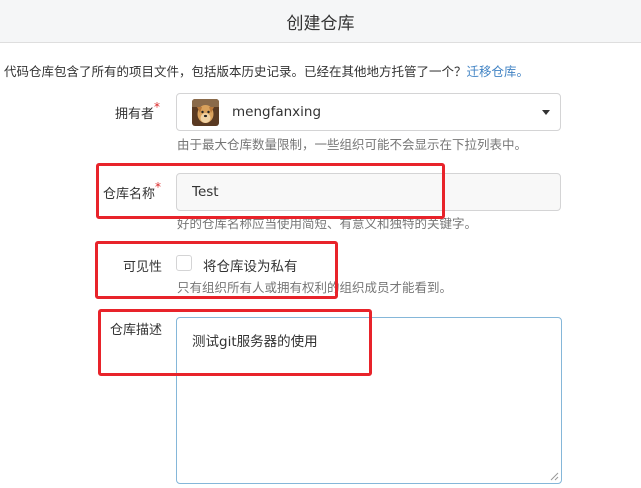  Describe the element at coordinates (143, 267) in the screenshot. I see `visibility-label: 可见性` at that location.